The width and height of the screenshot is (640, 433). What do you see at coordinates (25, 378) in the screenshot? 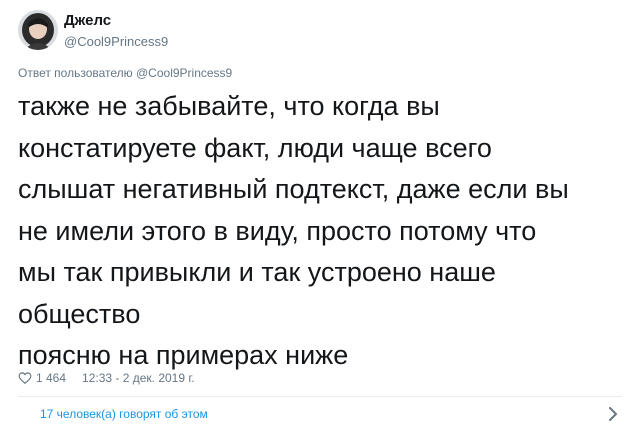
I see `heart-icon` at bounding box center [25, 378].